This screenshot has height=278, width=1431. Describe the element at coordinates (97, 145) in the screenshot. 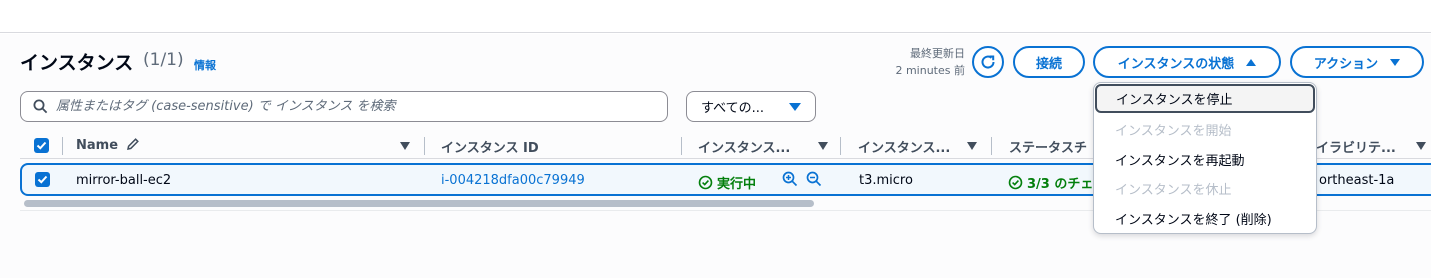

I see `column-header-name-label: Name` at that location.